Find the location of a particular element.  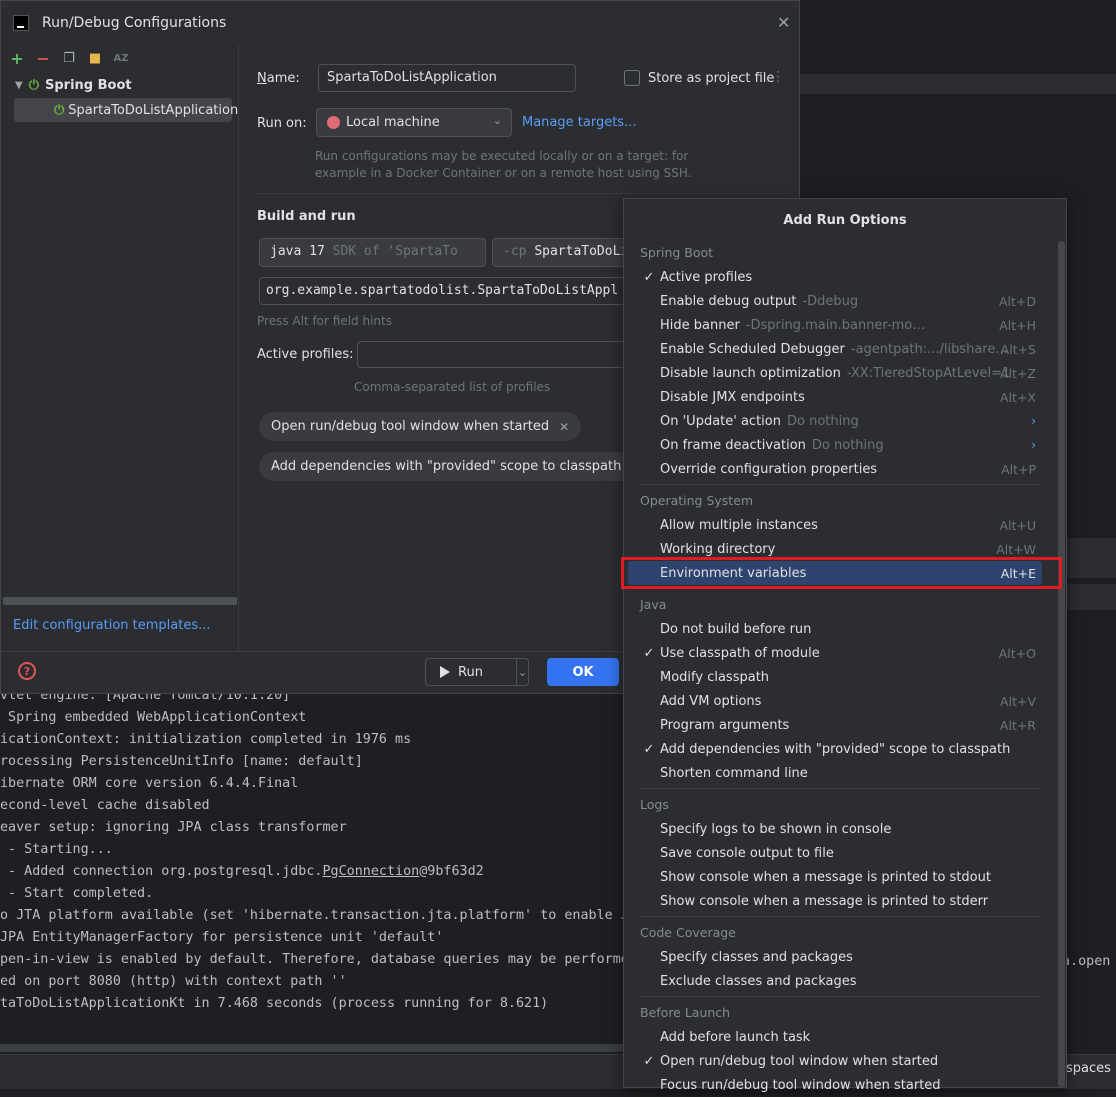

console-line-text: - Added connection org.postgresql.jdbc. is located at coordinates (161, 871).